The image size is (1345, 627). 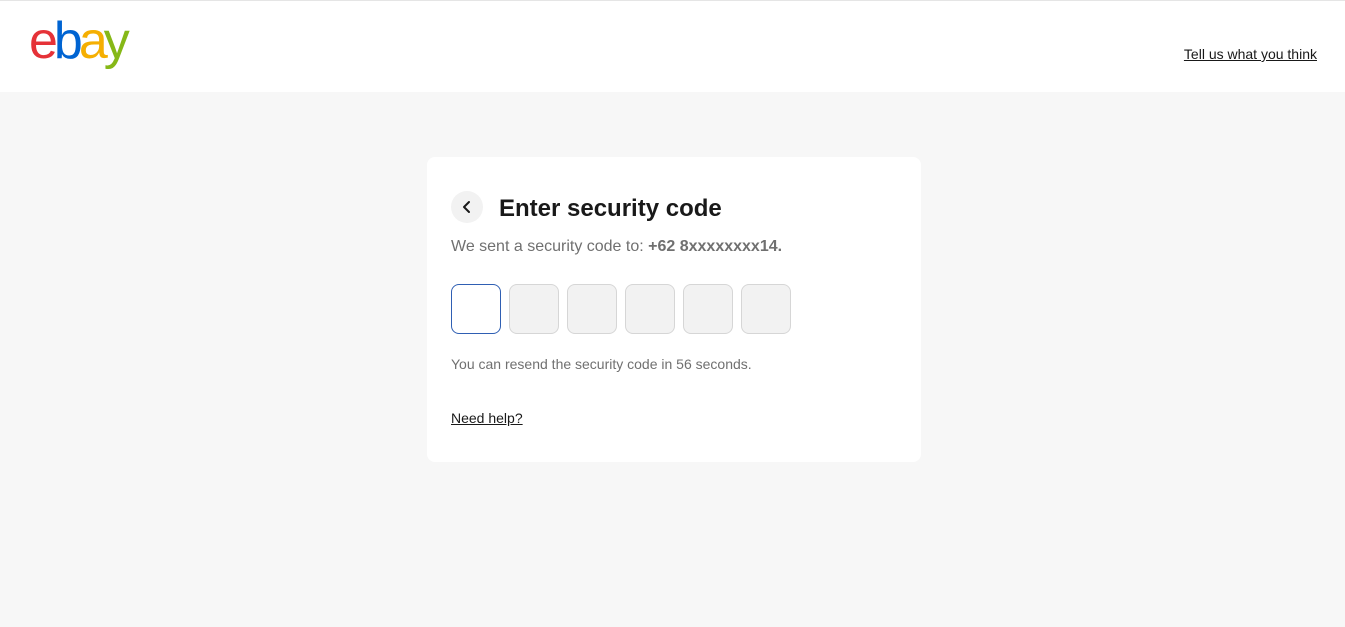 I want to click on feedback-link: Tell us what you think, so click(x=1250, y=54).